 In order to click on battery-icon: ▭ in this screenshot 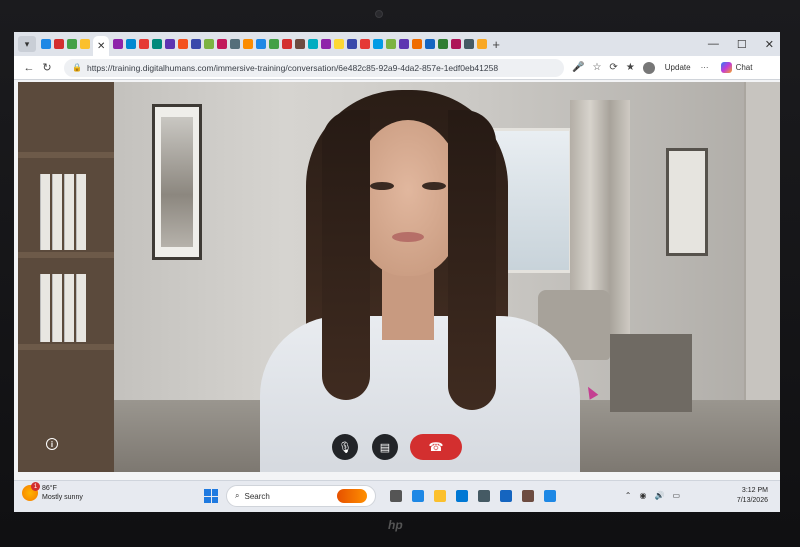, I will do `click(676, 495)`.